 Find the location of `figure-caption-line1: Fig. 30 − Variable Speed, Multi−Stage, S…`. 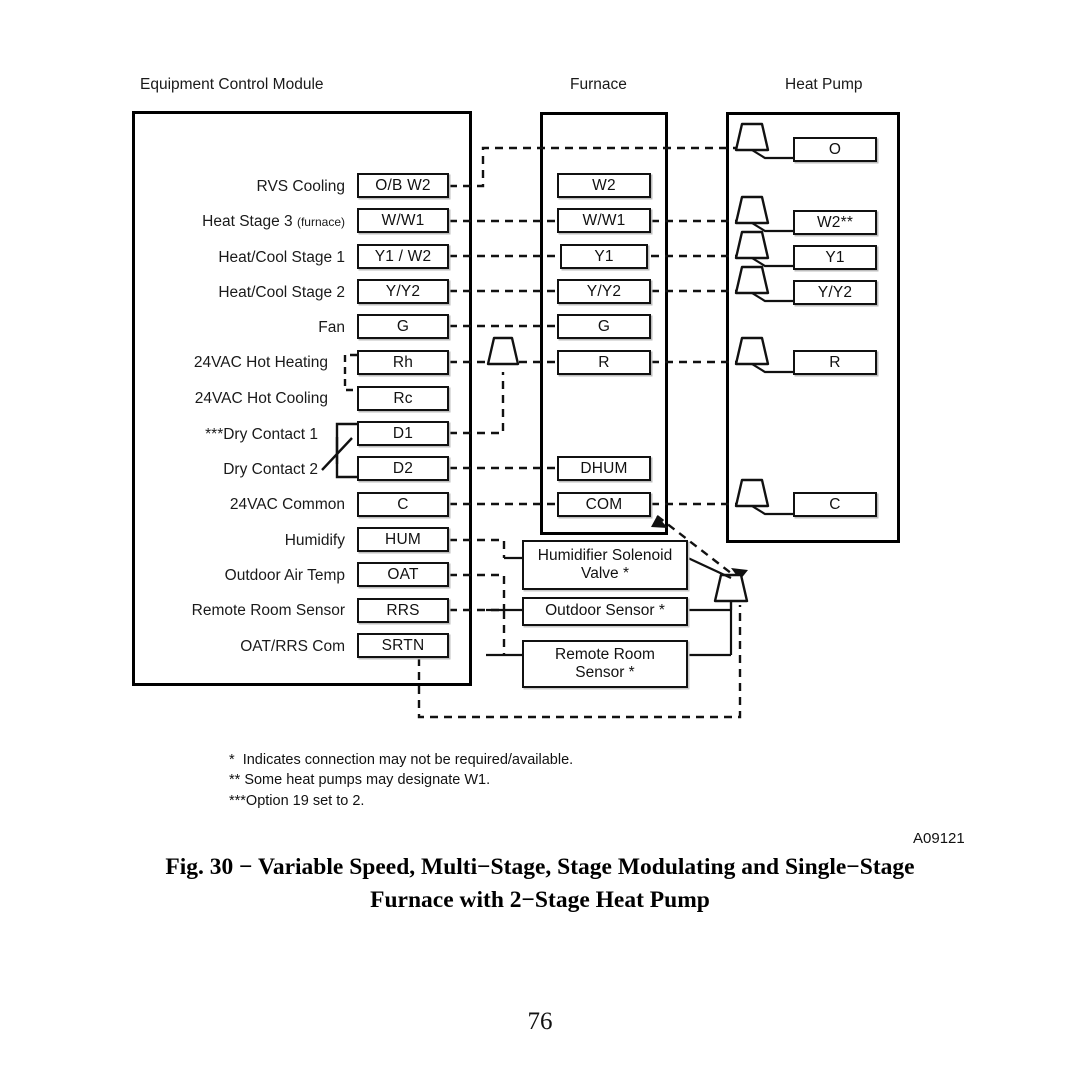

figure-caption-line1: Fig. 30 − Variable Speed, Multi−Stage, S… is located at coordinates (540, 867).